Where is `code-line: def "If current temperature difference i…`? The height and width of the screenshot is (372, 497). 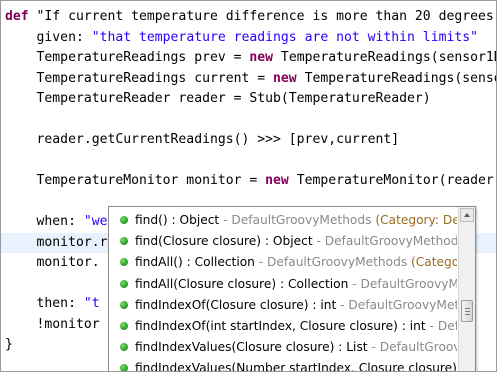 code-line: def "If current temperature difference i… is located at coordinates (248, 17).